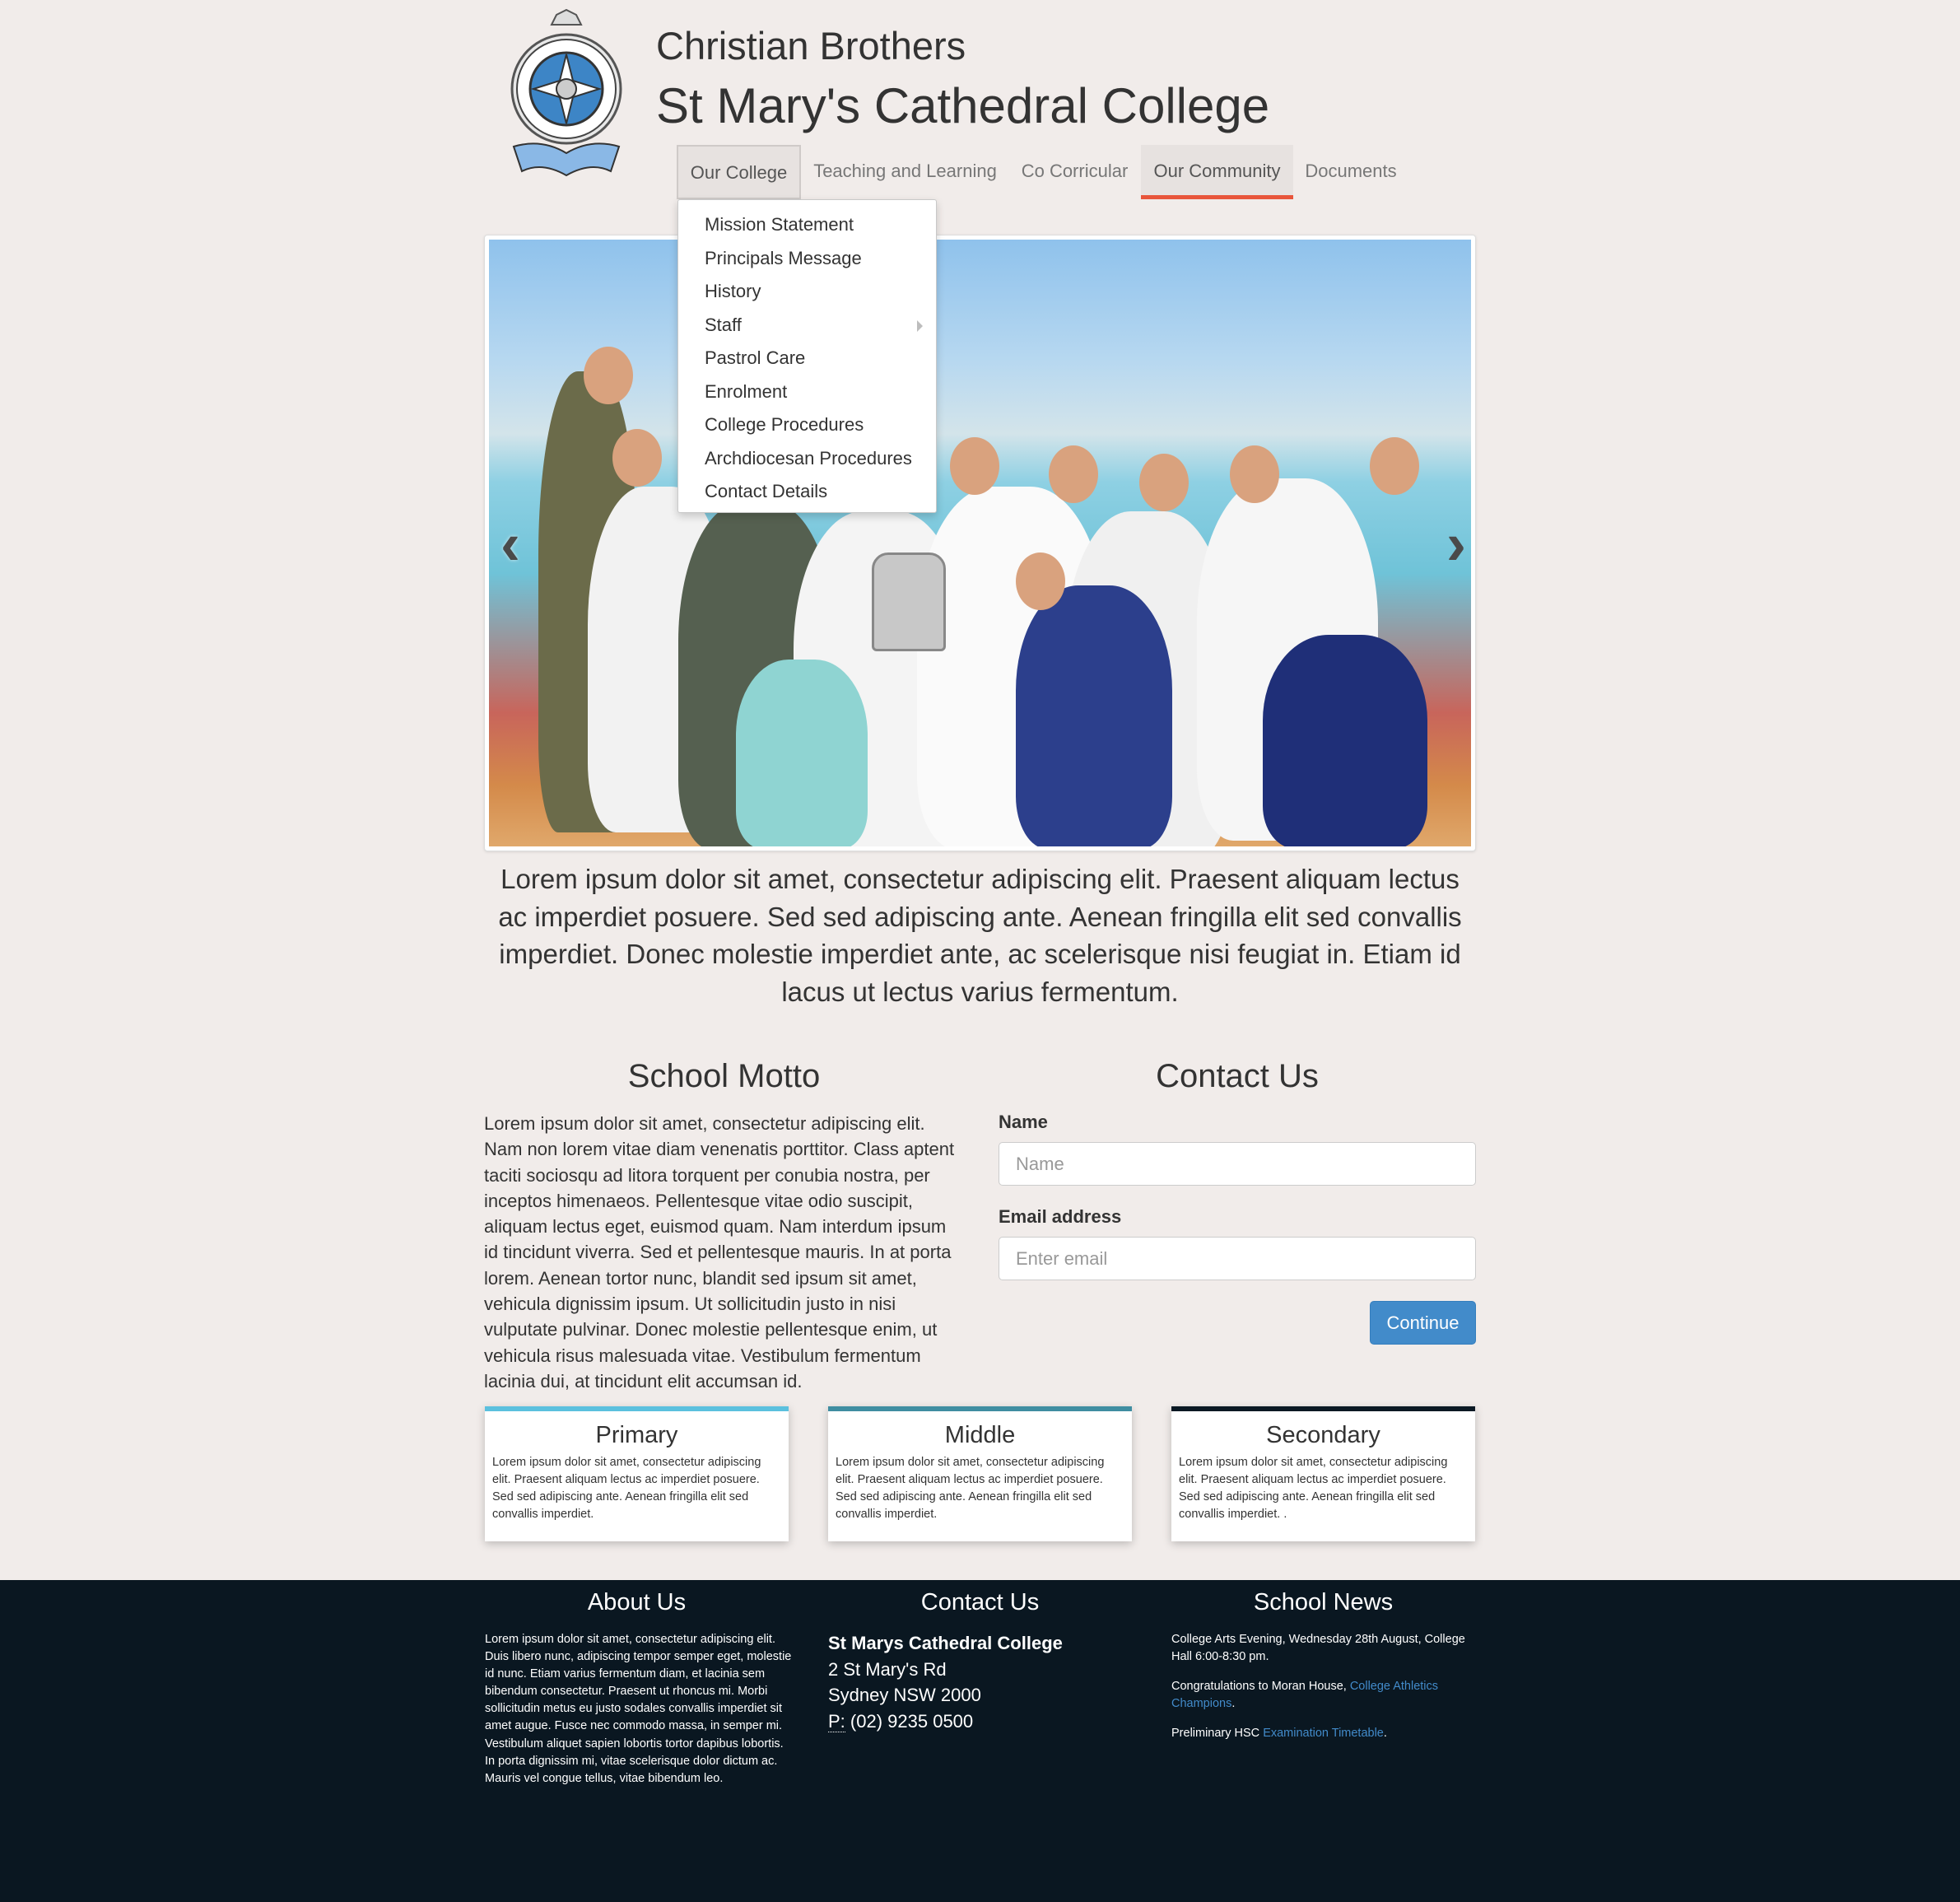  What do you see at coordinates (1237, 1076) in the screenshot?
I see `contact-us-heading: Contact Us` at bounding box center [1237, 1076].